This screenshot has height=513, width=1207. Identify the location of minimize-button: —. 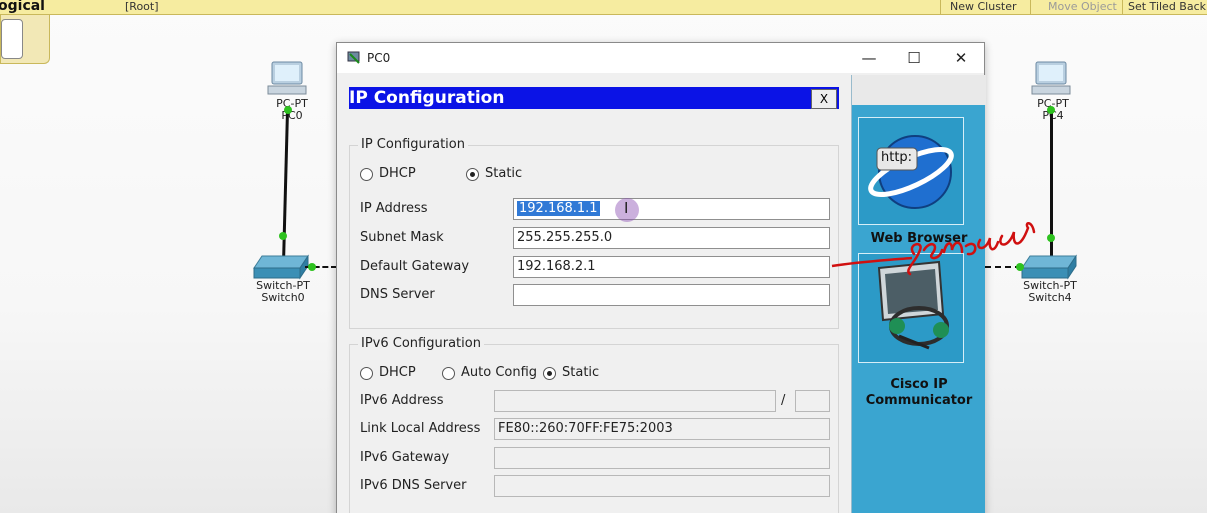
(869, 58).